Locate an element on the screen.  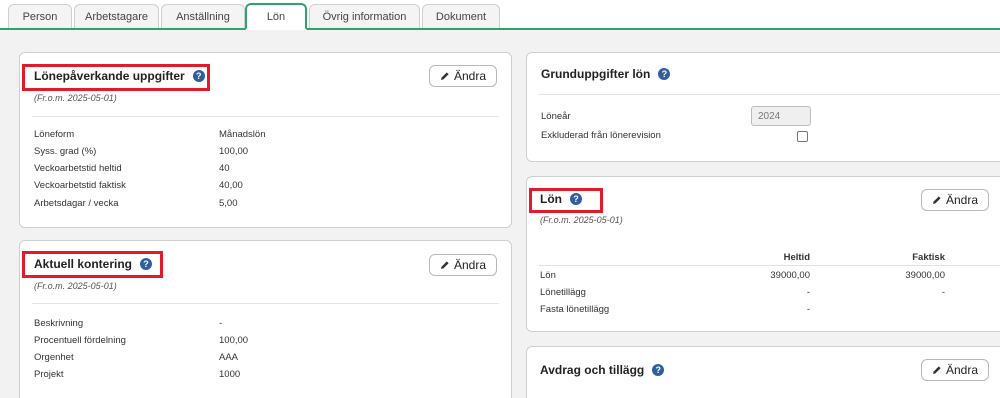
tab-ovrig-information: Övrig information is located at coordinates (364, 16).